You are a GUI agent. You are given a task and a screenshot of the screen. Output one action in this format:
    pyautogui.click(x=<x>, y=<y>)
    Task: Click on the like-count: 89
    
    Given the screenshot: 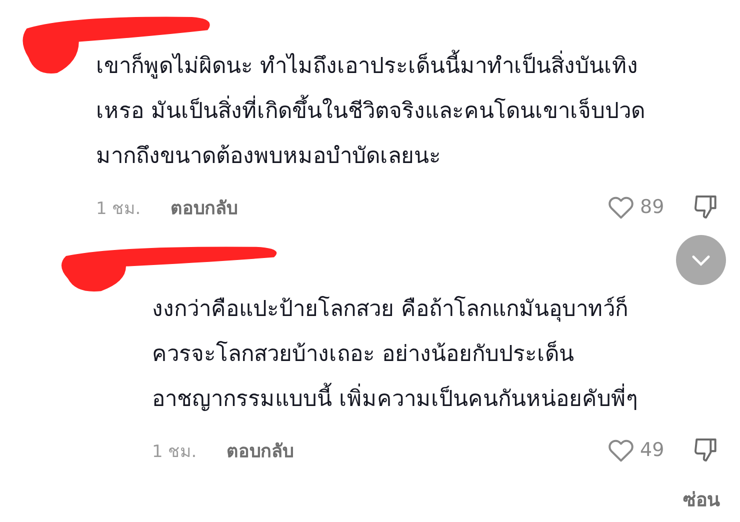 What is the action you would take?
    pyautogui.click(x=653, y=207)
    